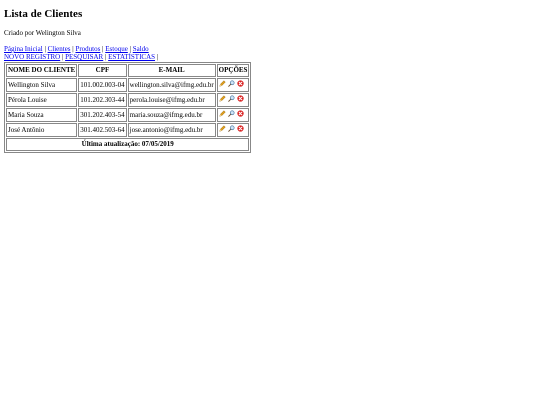 The image size is (540, 405). I want to click on cell-cpf: 101.202.303-44, so click(102, 100).